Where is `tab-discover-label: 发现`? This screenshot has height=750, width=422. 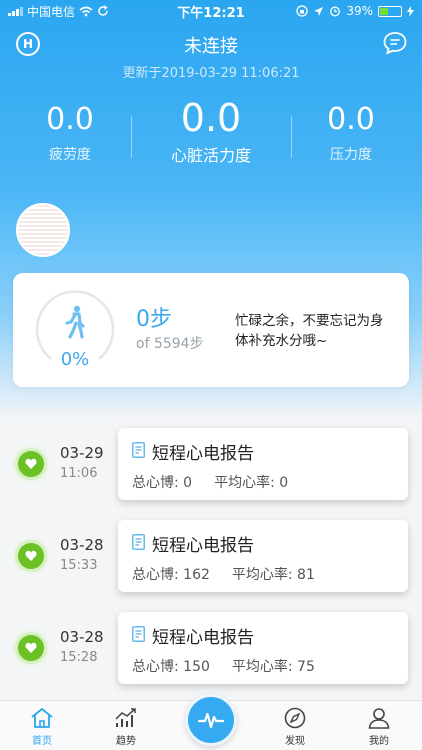 tab-discover-label: 发现 is located at coordinates (295, 741).